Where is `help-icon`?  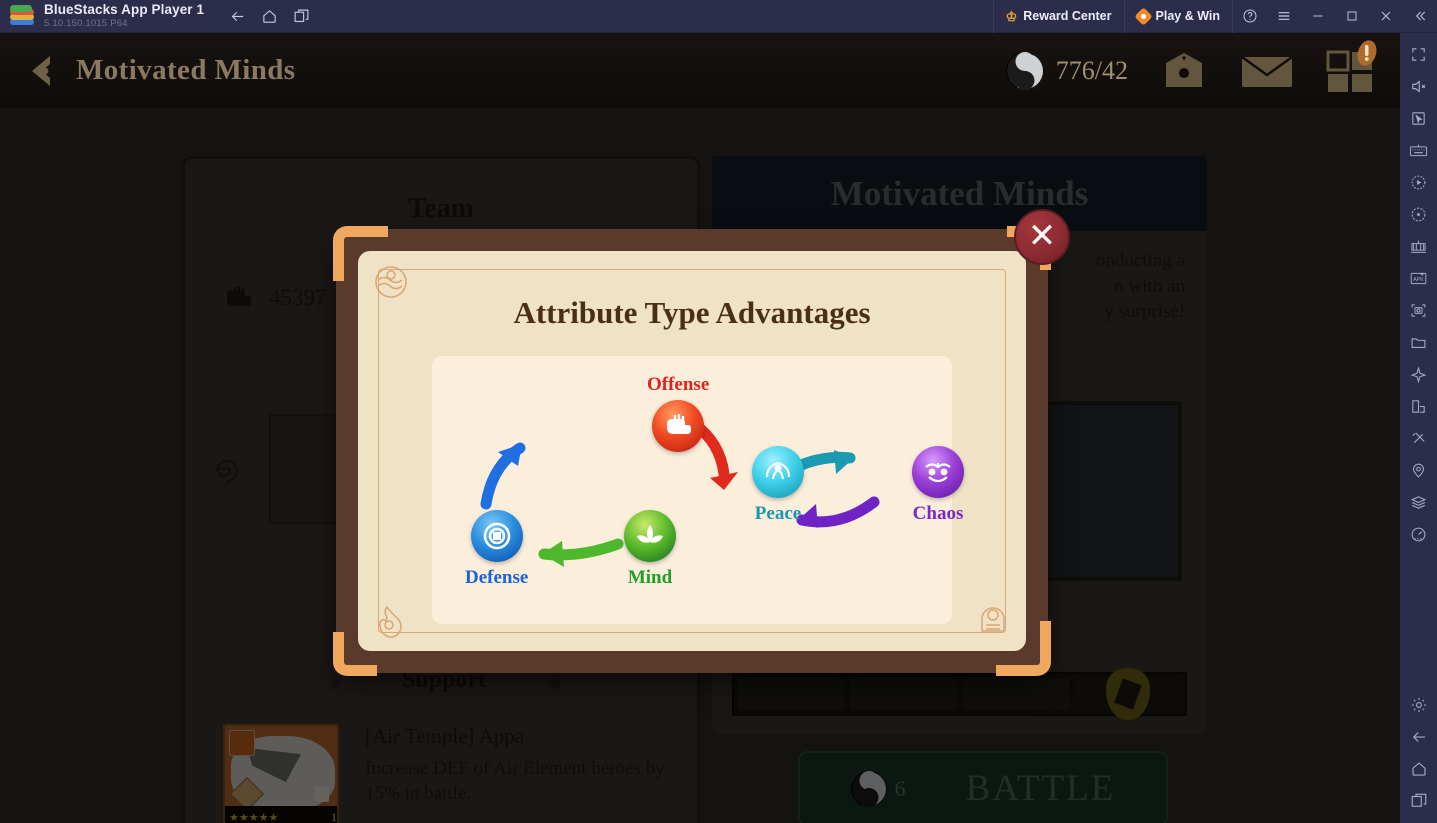
help-icon is located at coordinates (1250, 16).